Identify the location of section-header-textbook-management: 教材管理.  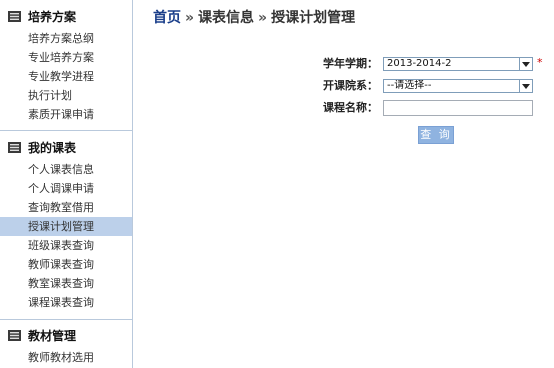
(66, 335).